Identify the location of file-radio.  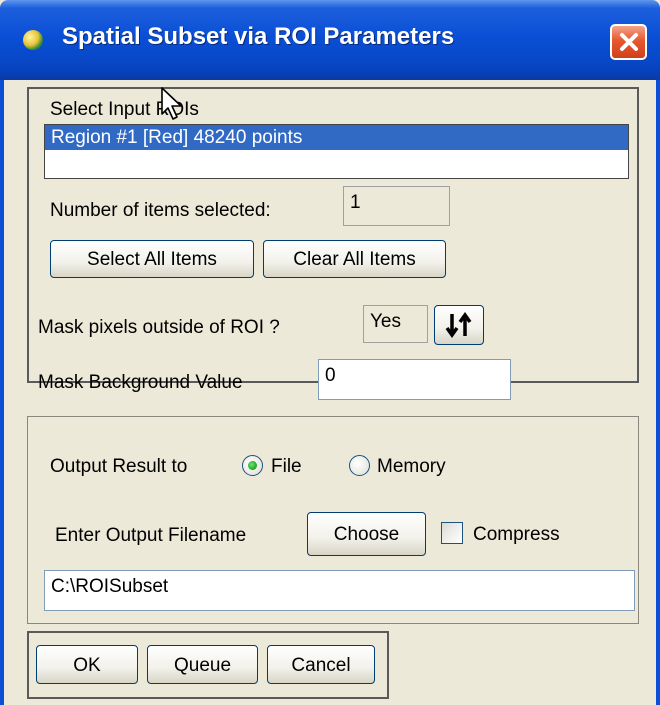
(252, 465).